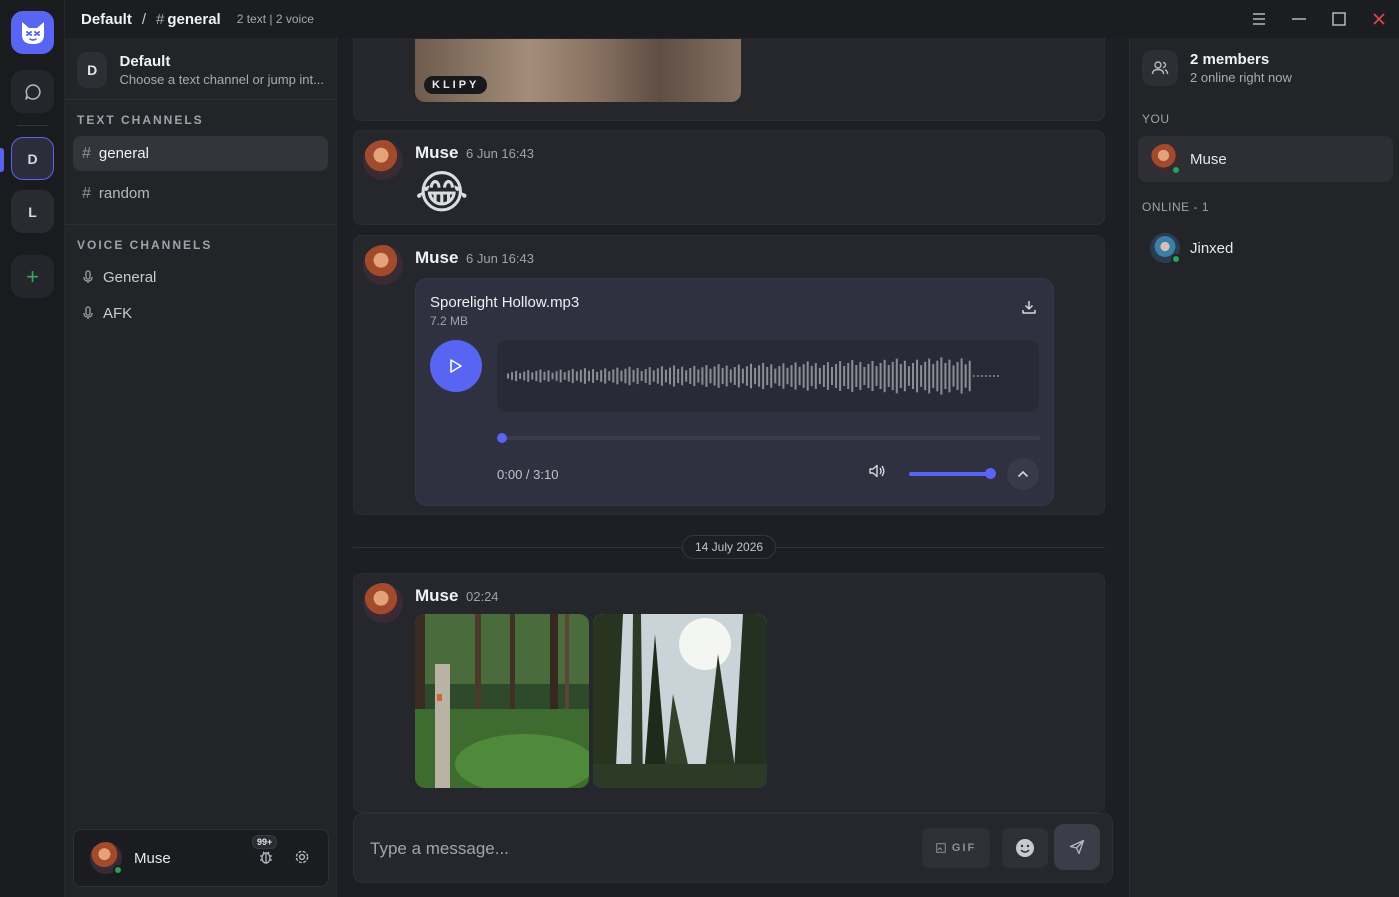 The height and width of the screenshot is (897, 1399). Describe the element at coordinates (275, 19) in the screenshot. I see `channel-count-meta: 2 text | 2 voice` at that location.